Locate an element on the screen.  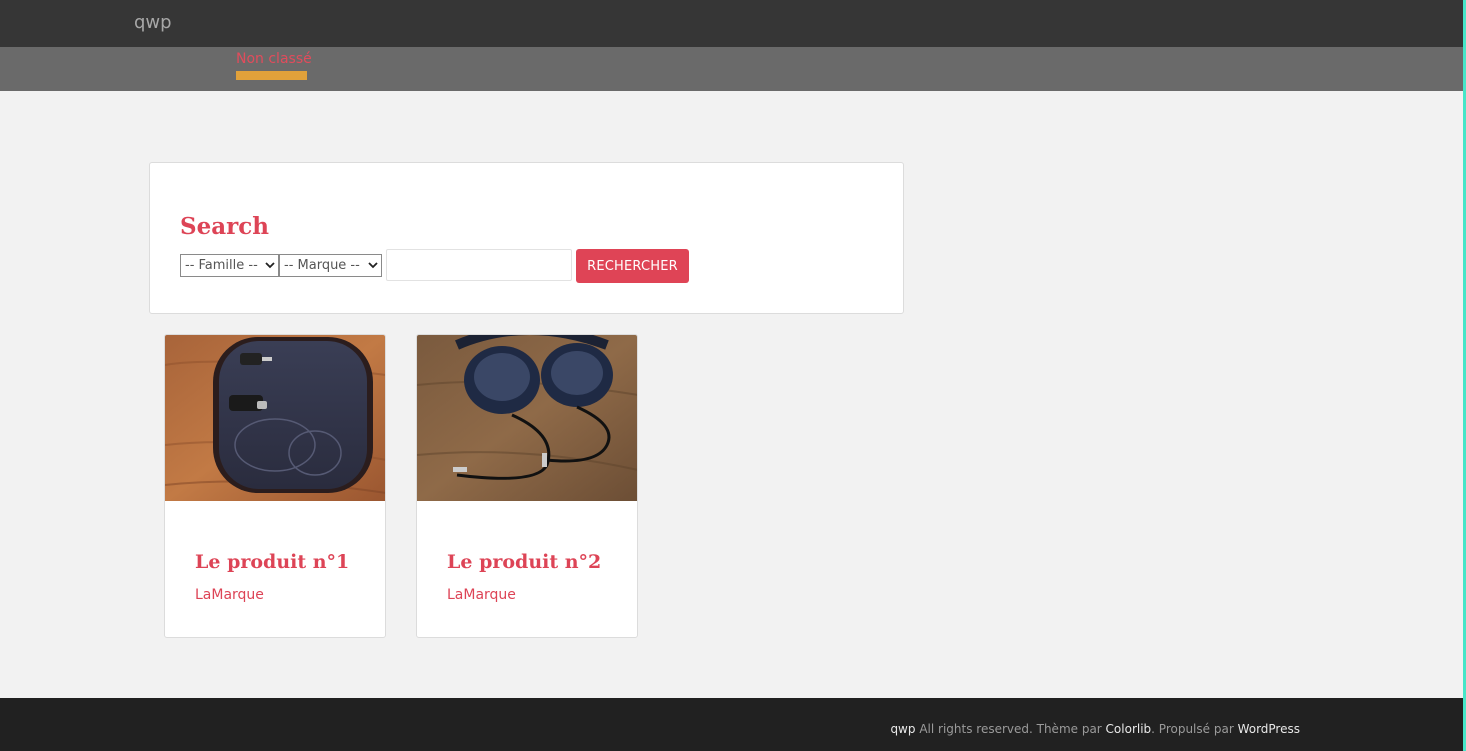
footer-powered-text: . Propulsé par is located at coordinates (1194, 729).